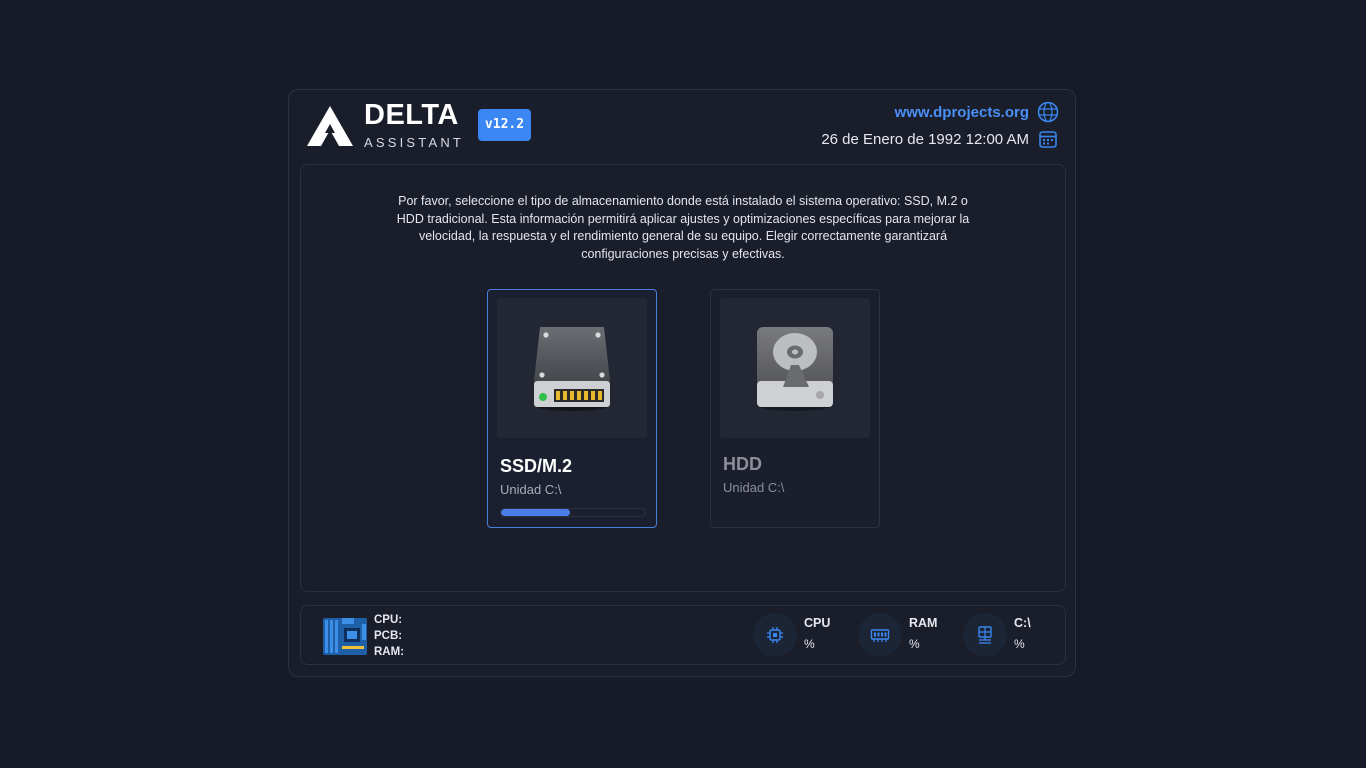 The image size is (1366, 768). Describe the element at coordinates (536, 512) in the screenshot. I see `ssd-progress-fill` at that location.